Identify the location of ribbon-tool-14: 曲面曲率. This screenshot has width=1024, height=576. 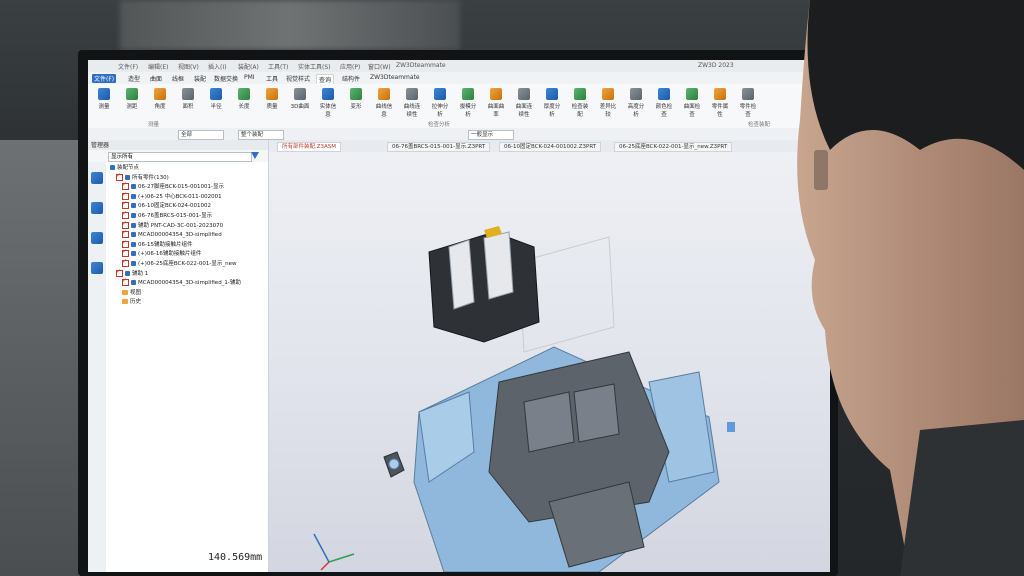
(496, 103).